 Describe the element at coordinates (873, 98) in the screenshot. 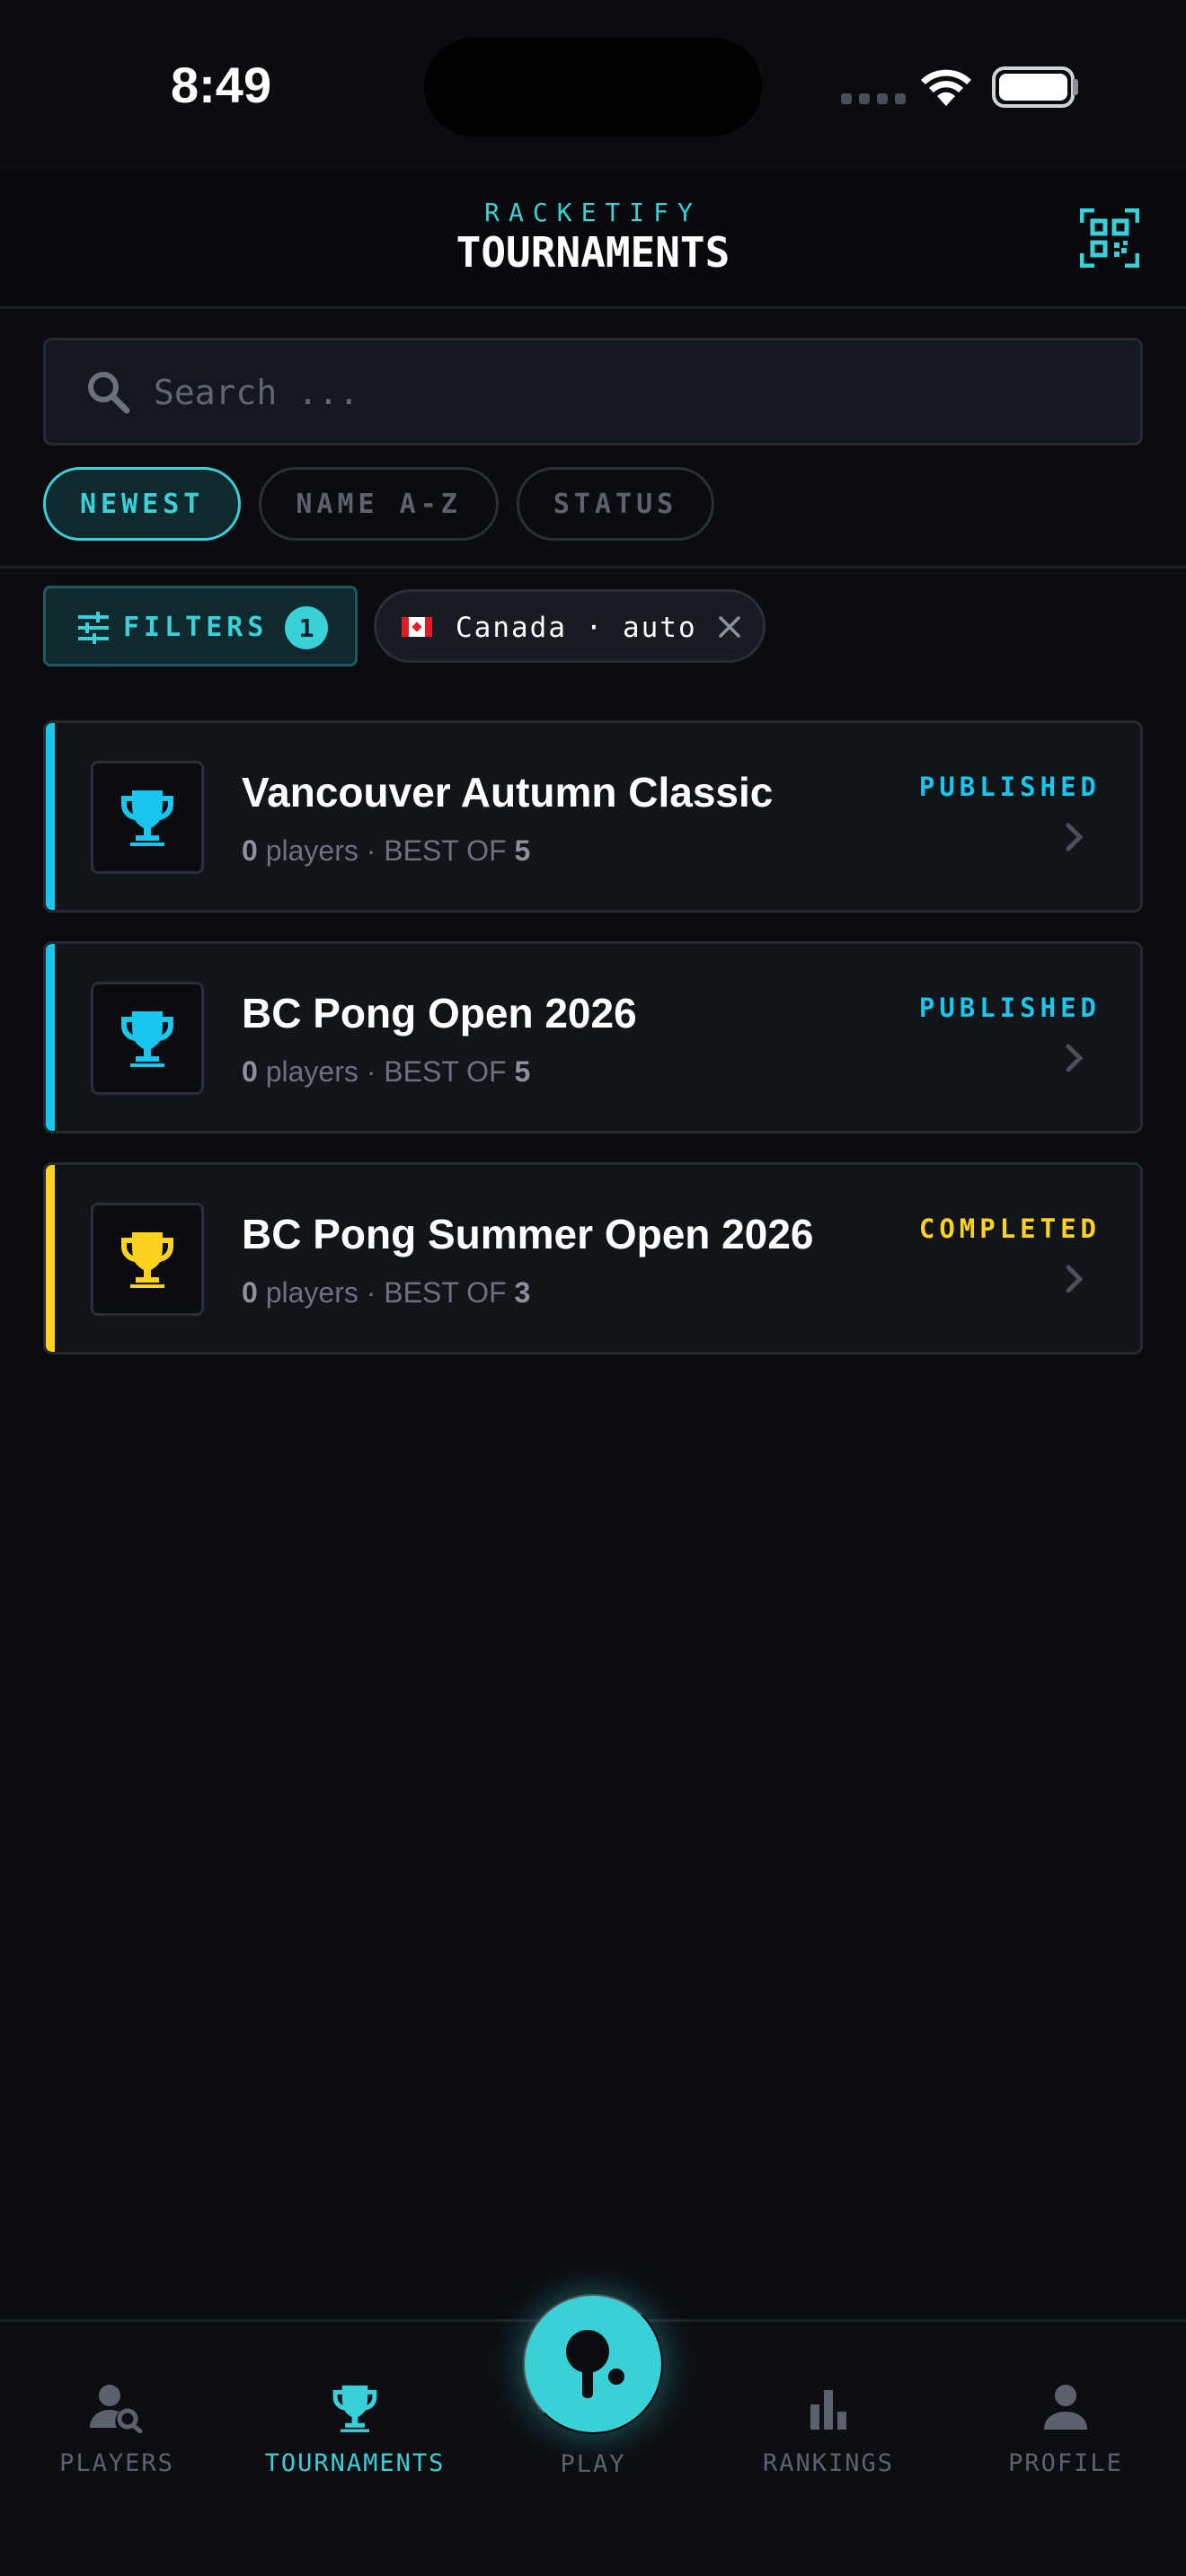

I see `cellular-signal-icon` at that location.